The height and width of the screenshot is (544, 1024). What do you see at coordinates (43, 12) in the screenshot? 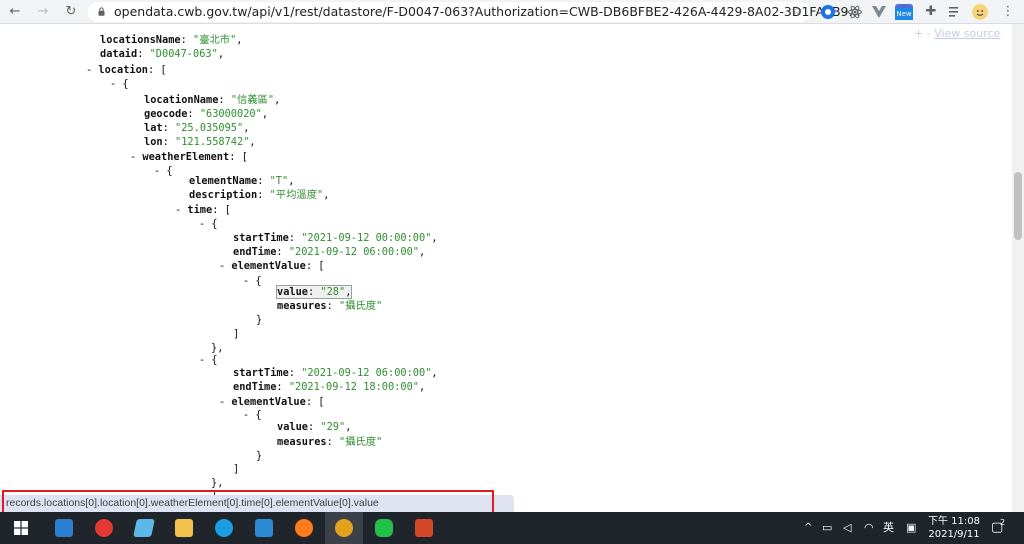
I see `forward-arrow-icon: →` at bounding box center [43, 12].